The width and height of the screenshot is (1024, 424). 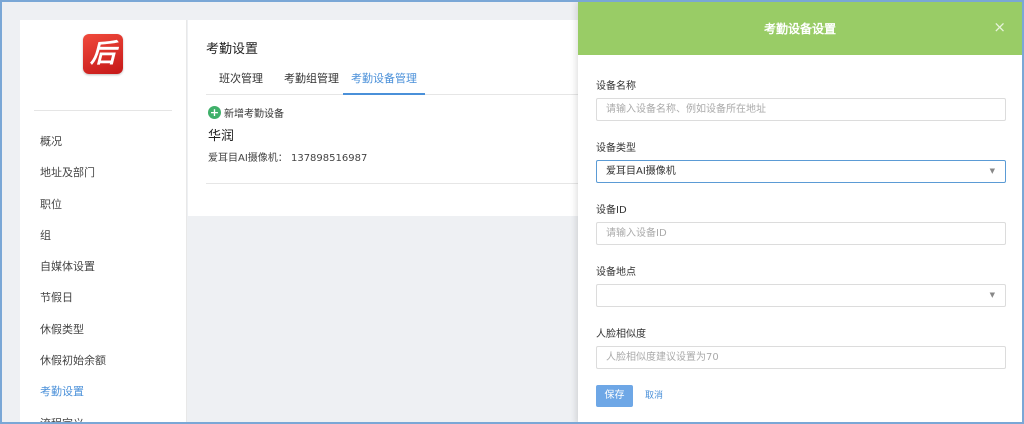 What do you see at coordinates (103, 391) in the screenshot?
I see `sidebar-item-attendance-settings: 考勤设置` at bounding box center [103, 391].